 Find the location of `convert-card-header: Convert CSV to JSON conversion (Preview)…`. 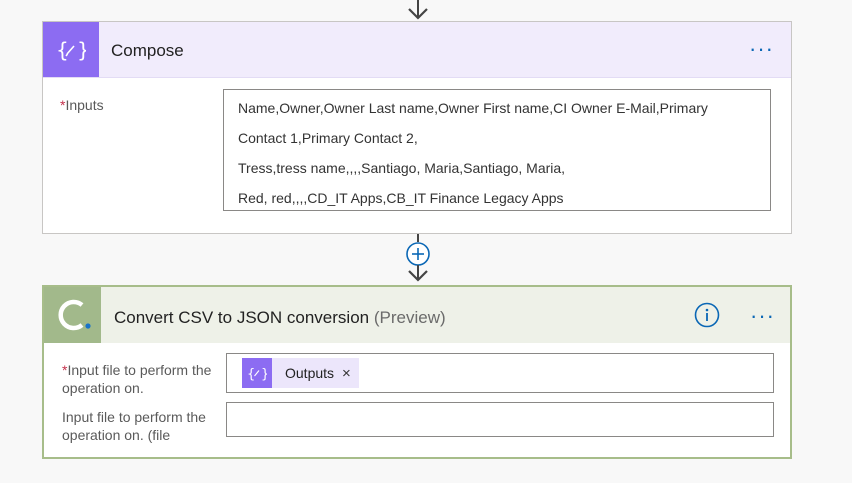

convert-card-header: Convert CSV to JSON conversion (Preview)… is located at coordinates (417, 315).